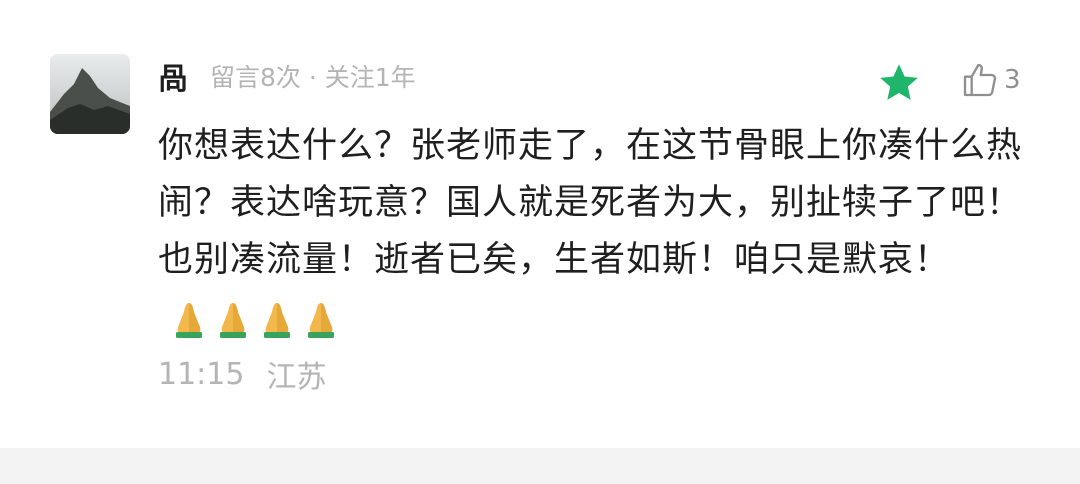  I want to click on like-count: 3, so click(1012, 80).